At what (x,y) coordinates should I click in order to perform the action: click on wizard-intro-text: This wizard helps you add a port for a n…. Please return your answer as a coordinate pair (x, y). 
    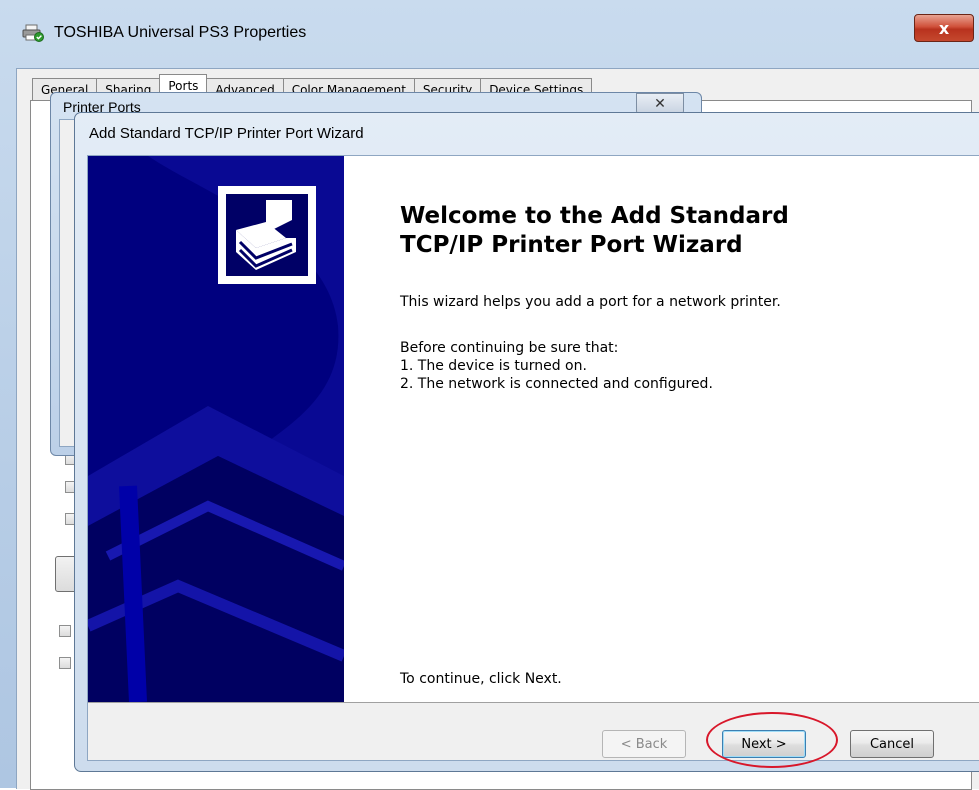
    Looking at the image, I should click on (590, 302).